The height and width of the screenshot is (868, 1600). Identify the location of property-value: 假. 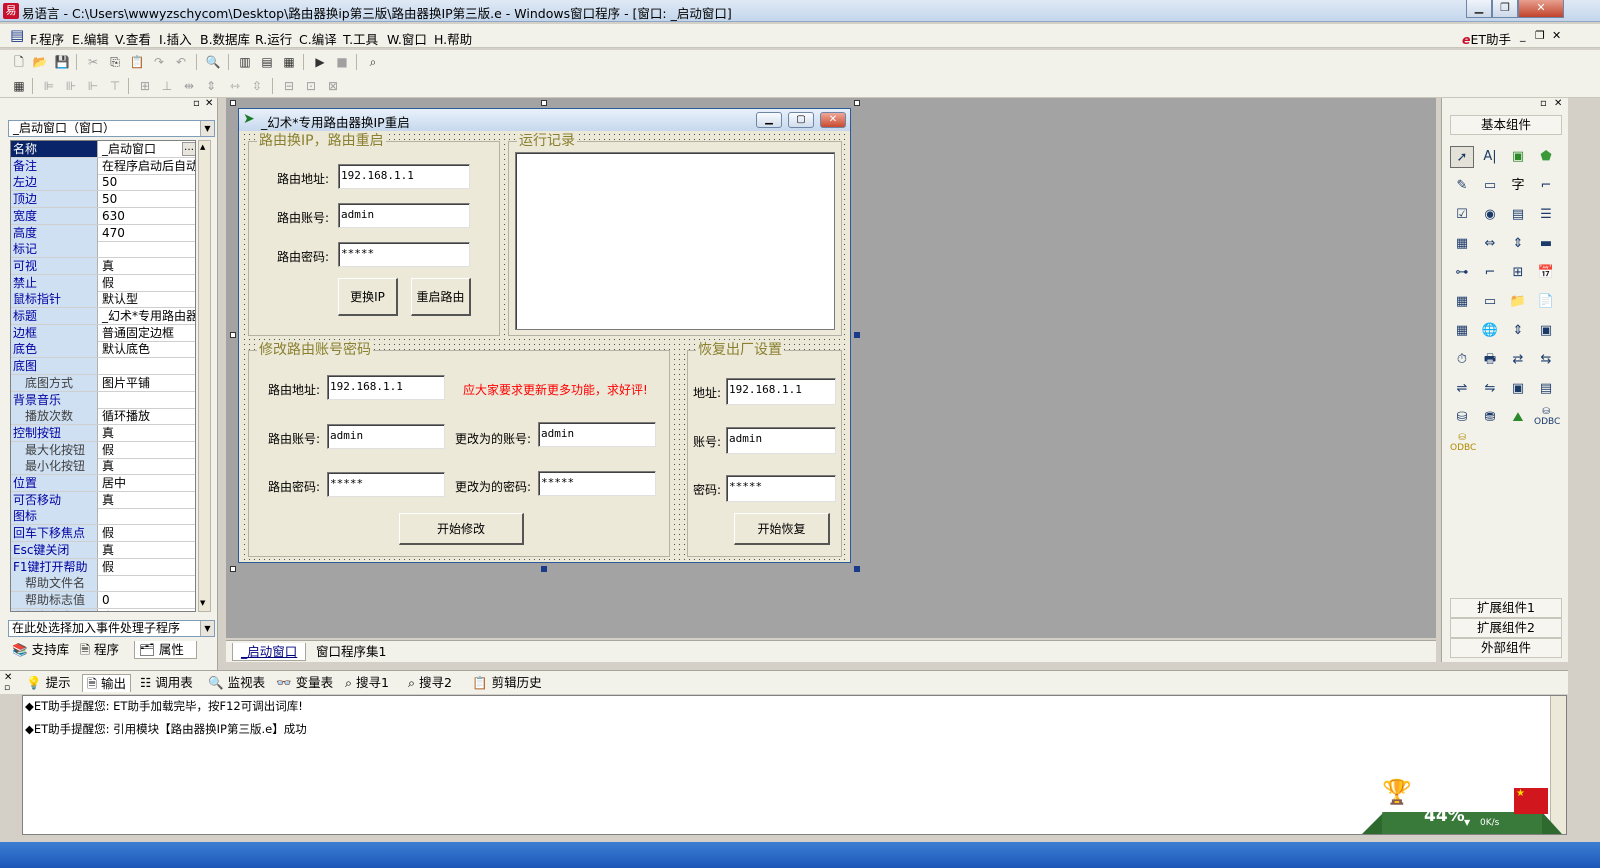
(147, 450).